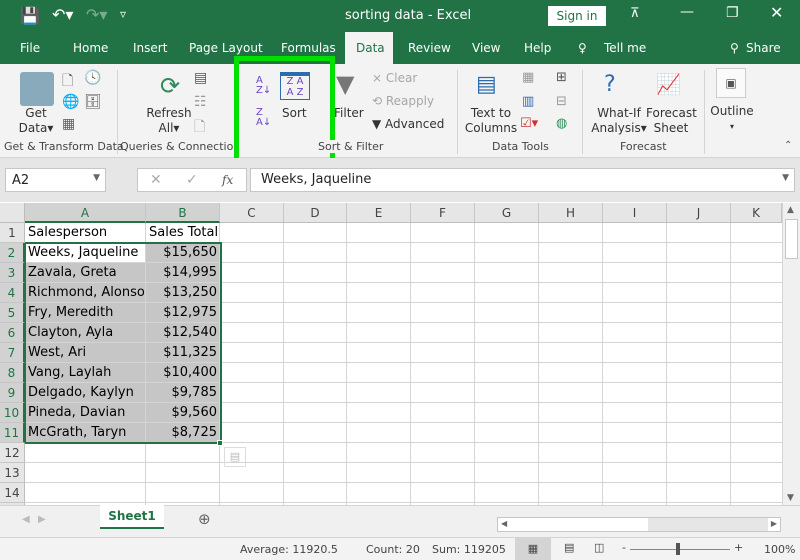  Describe the element at coordinates (429, 48) in the screenshot. I see `tab-review: Review` at that location.